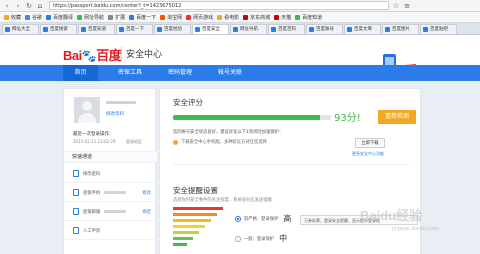  Describe the element at coordinates (89, 56) in the screenshot. I see `paw-icon: 🐾` at that location.